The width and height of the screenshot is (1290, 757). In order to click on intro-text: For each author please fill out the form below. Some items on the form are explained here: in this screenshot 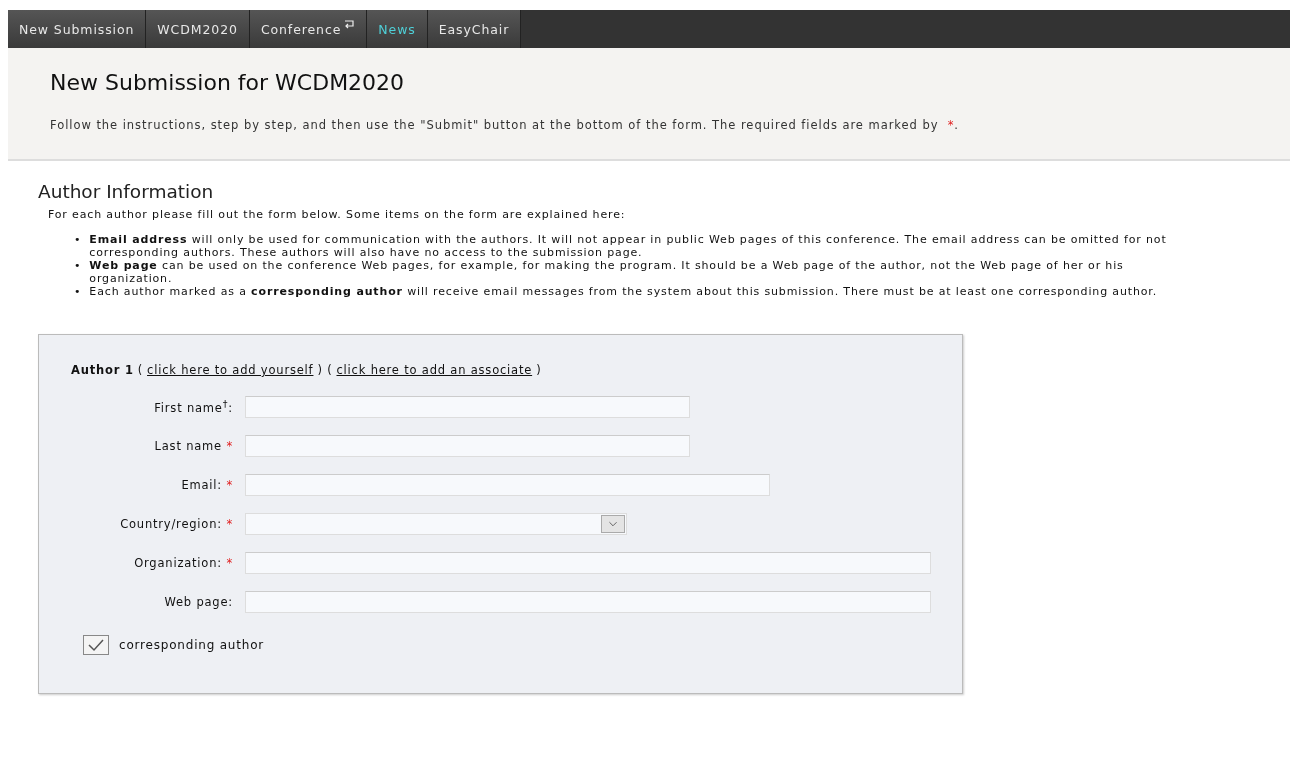, I will do `click(337, 214)`.